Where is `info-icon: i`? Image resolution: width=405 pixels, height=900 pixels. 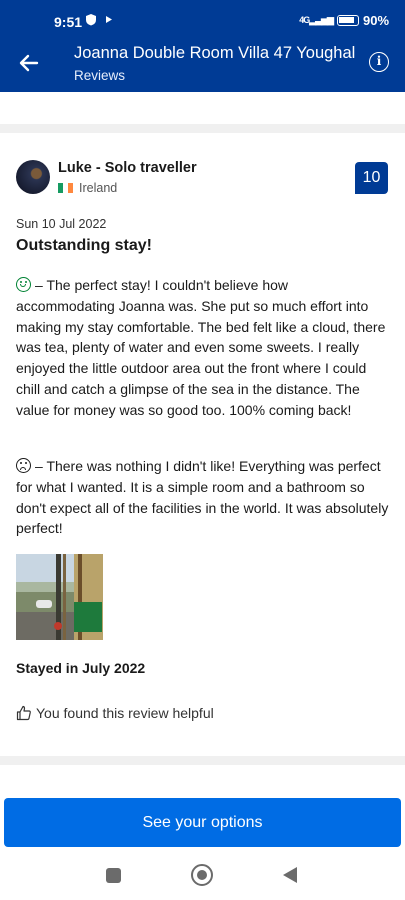 info-icon: i is located at coordinates (379, 62).